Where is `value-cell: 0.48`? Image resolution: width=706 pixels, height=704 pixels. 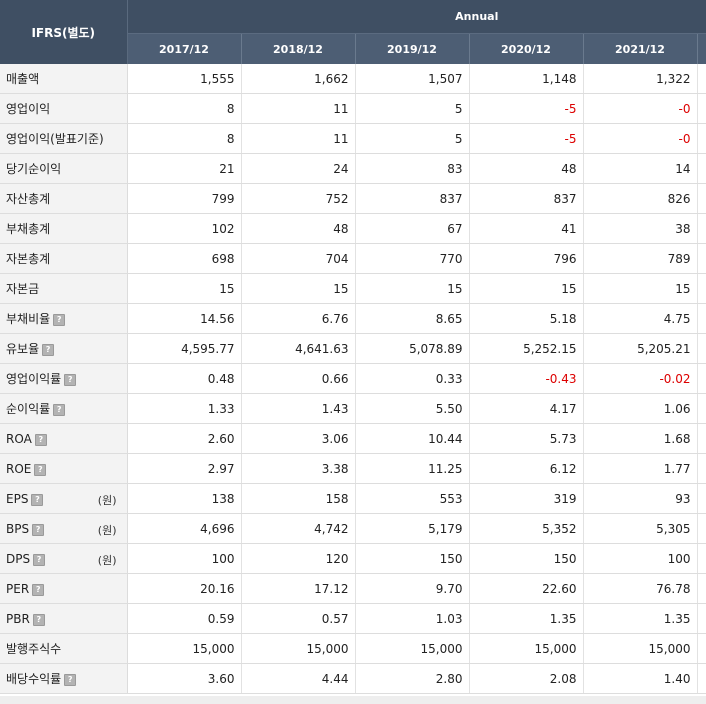 value-cell: 0.48 is located at coordinates (184, 378).